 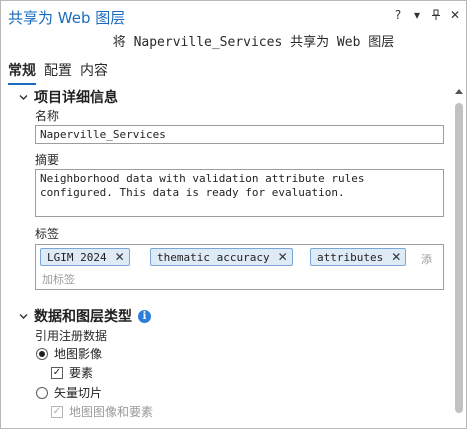 I want to click on vector-tile-label: 矢量切片, so click(x=78, y=393).